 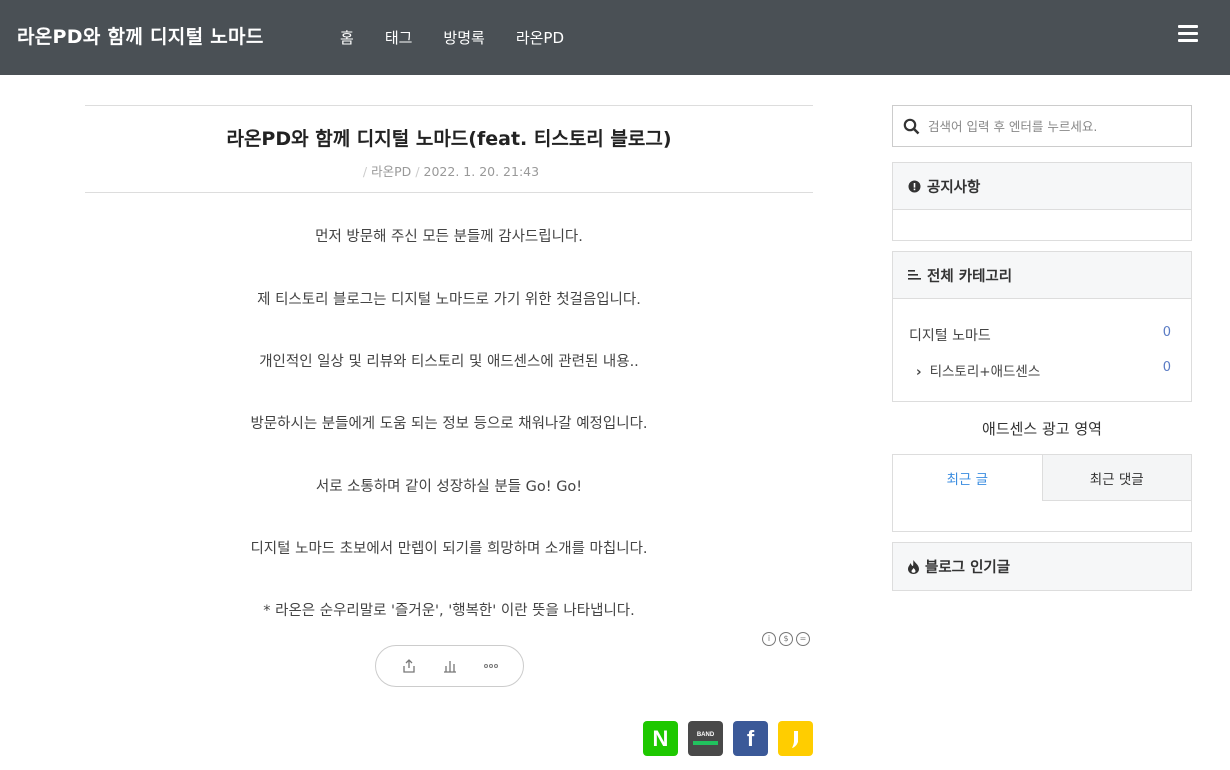 I want to click on tab-recent-posts: 최근 글, so click(x=967, y=478).